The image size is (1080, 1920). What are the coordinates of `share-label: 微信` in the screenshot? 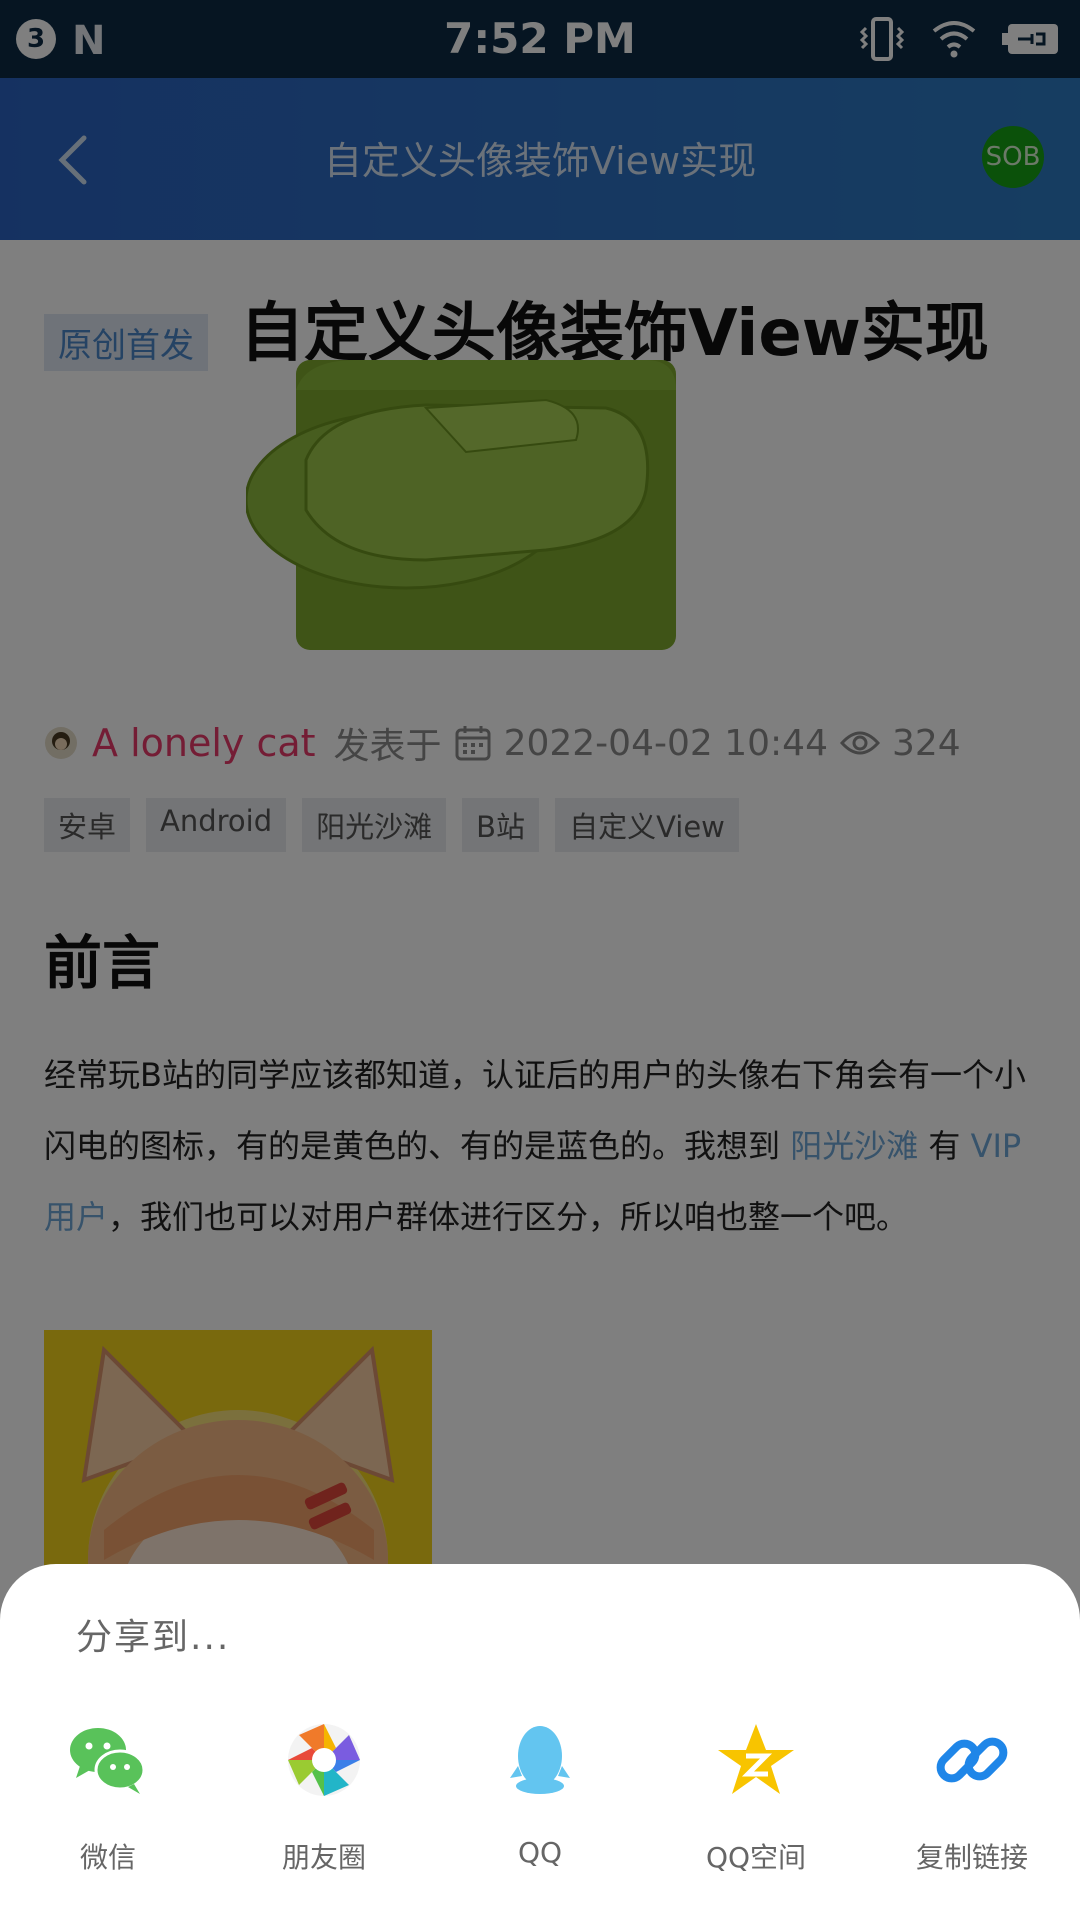 It's located at (107, 1857).